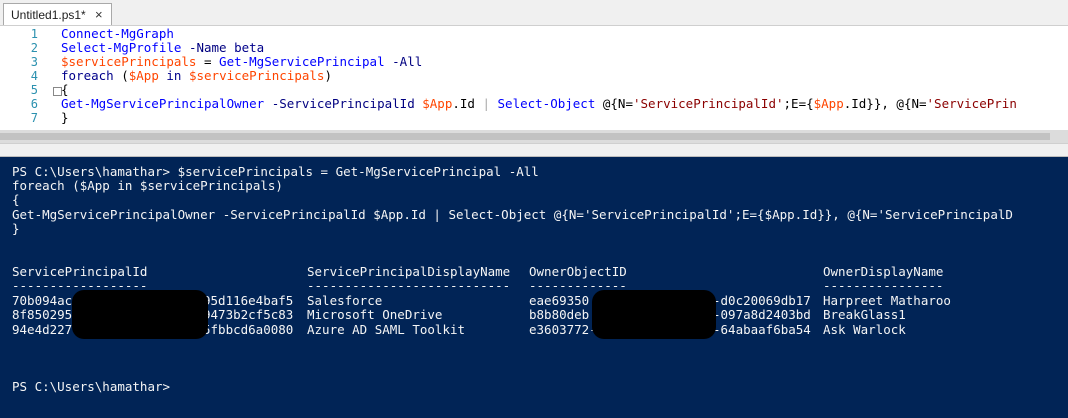 This screenshot has width=1068, height=418. I want to click on code-line: foreach ($App in $servicePrincipals), so click(196, 76).